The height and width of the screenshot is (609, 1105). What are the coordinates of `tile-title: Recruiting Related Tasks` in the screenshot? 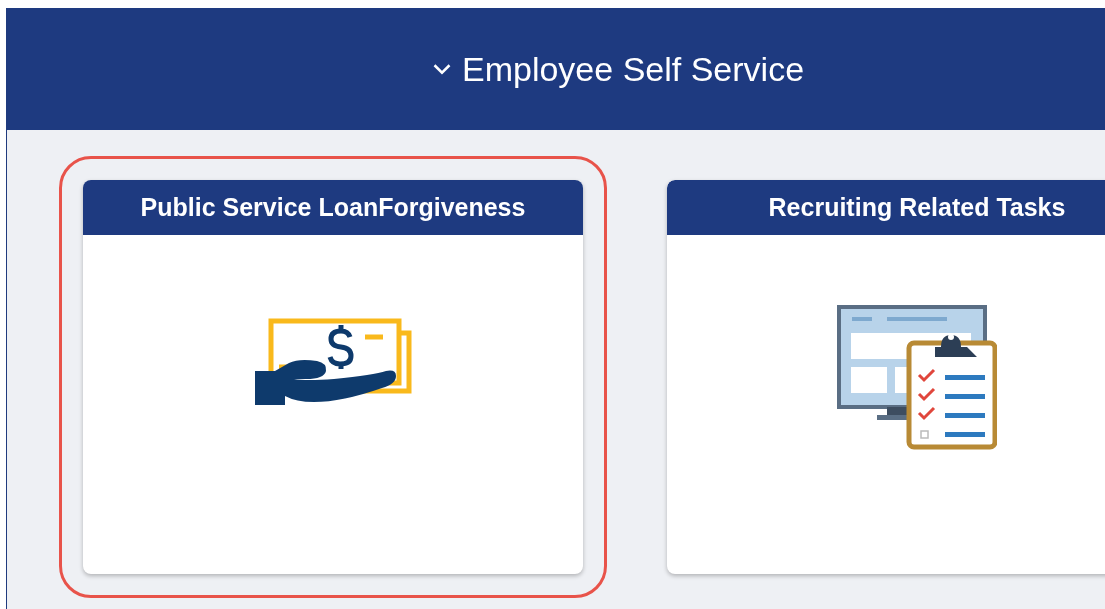 It's located at (886, 207).